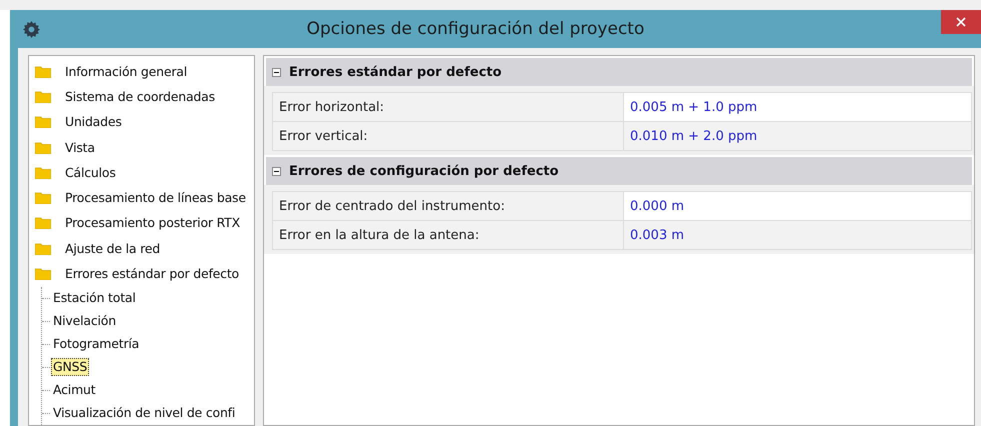  I want to click on window-title: Opciones de configuración del proyecto, so click(476, 29).